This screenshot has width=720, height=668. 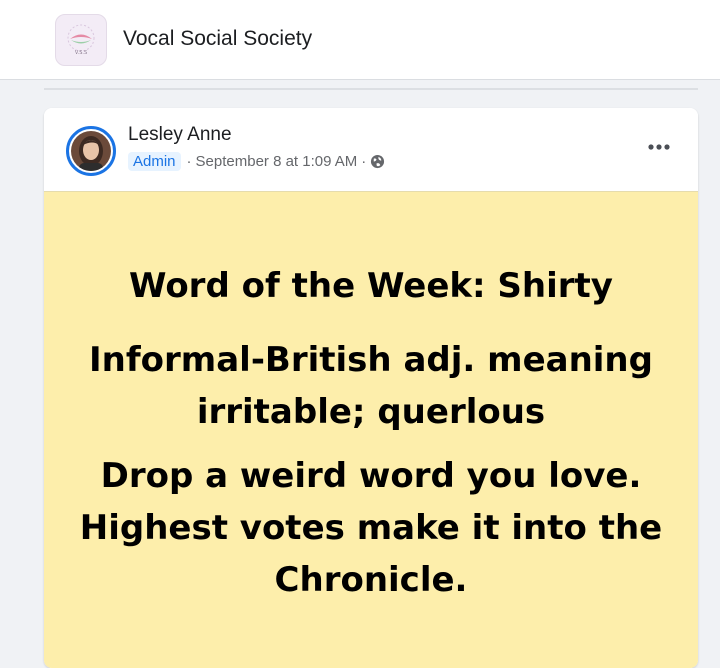 I want to click on post-meta: Admin · September 8 at 1:09 AM ·, so click(x=256, y=161).